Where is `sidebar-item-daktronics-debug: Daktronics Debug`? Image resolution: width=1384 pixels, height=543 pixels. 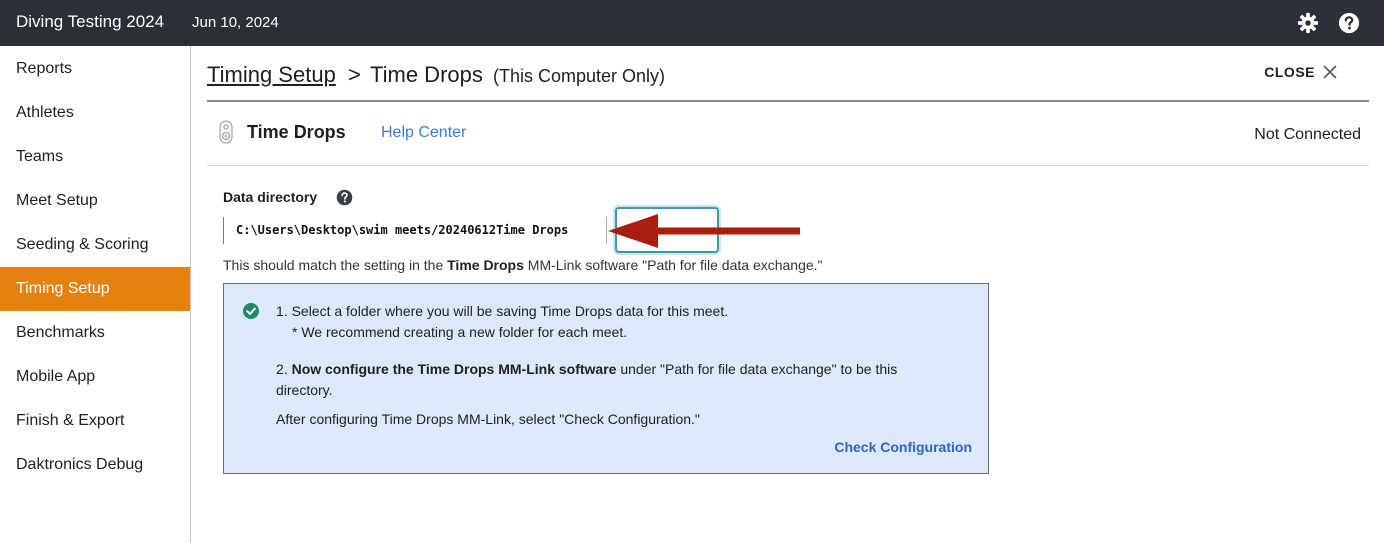 sidebar-item-daktronics-debug: Daktronics Debug is located at coordinates (95, 465).